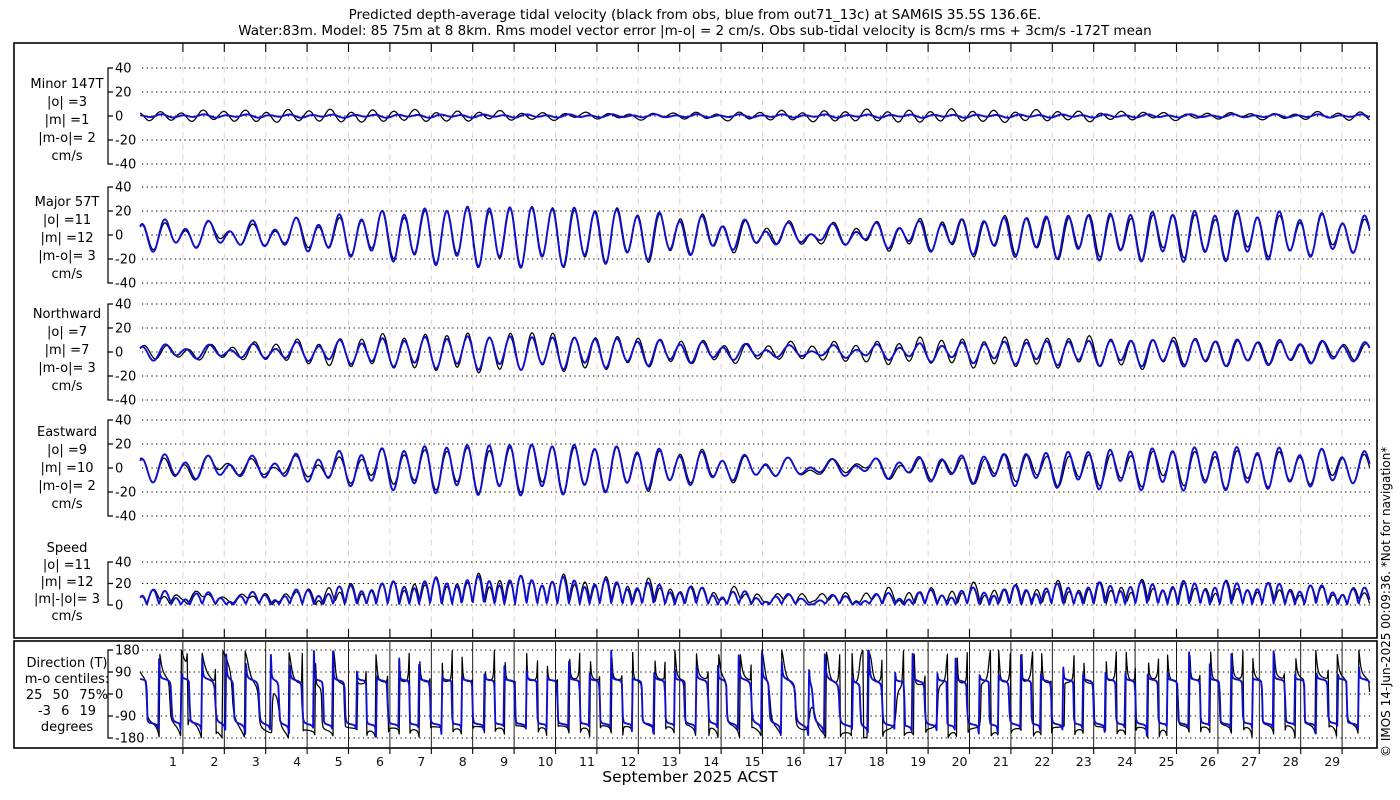 The image size is (1400, 800). What do you see at coordinates (1291, 761) in the screenshot?
I see `day-tick-label: 28` at bounding box center [1291, 761].